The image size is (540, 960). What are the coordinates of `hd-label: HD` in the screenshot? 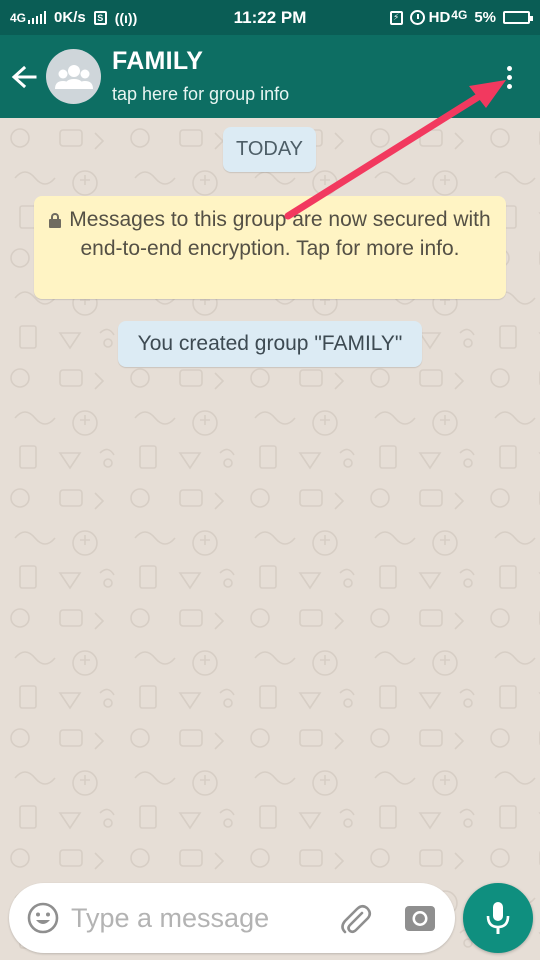 It's located at (439, 17).